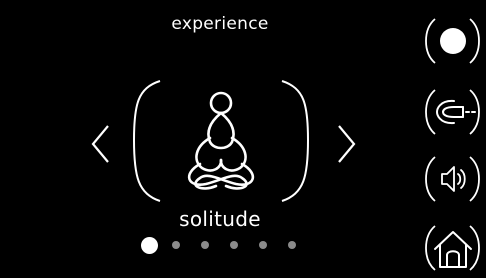 Image resolution: width=486 pixels, height=278 pixels. I want to click on chevron-left-icon, so click(101, 144).